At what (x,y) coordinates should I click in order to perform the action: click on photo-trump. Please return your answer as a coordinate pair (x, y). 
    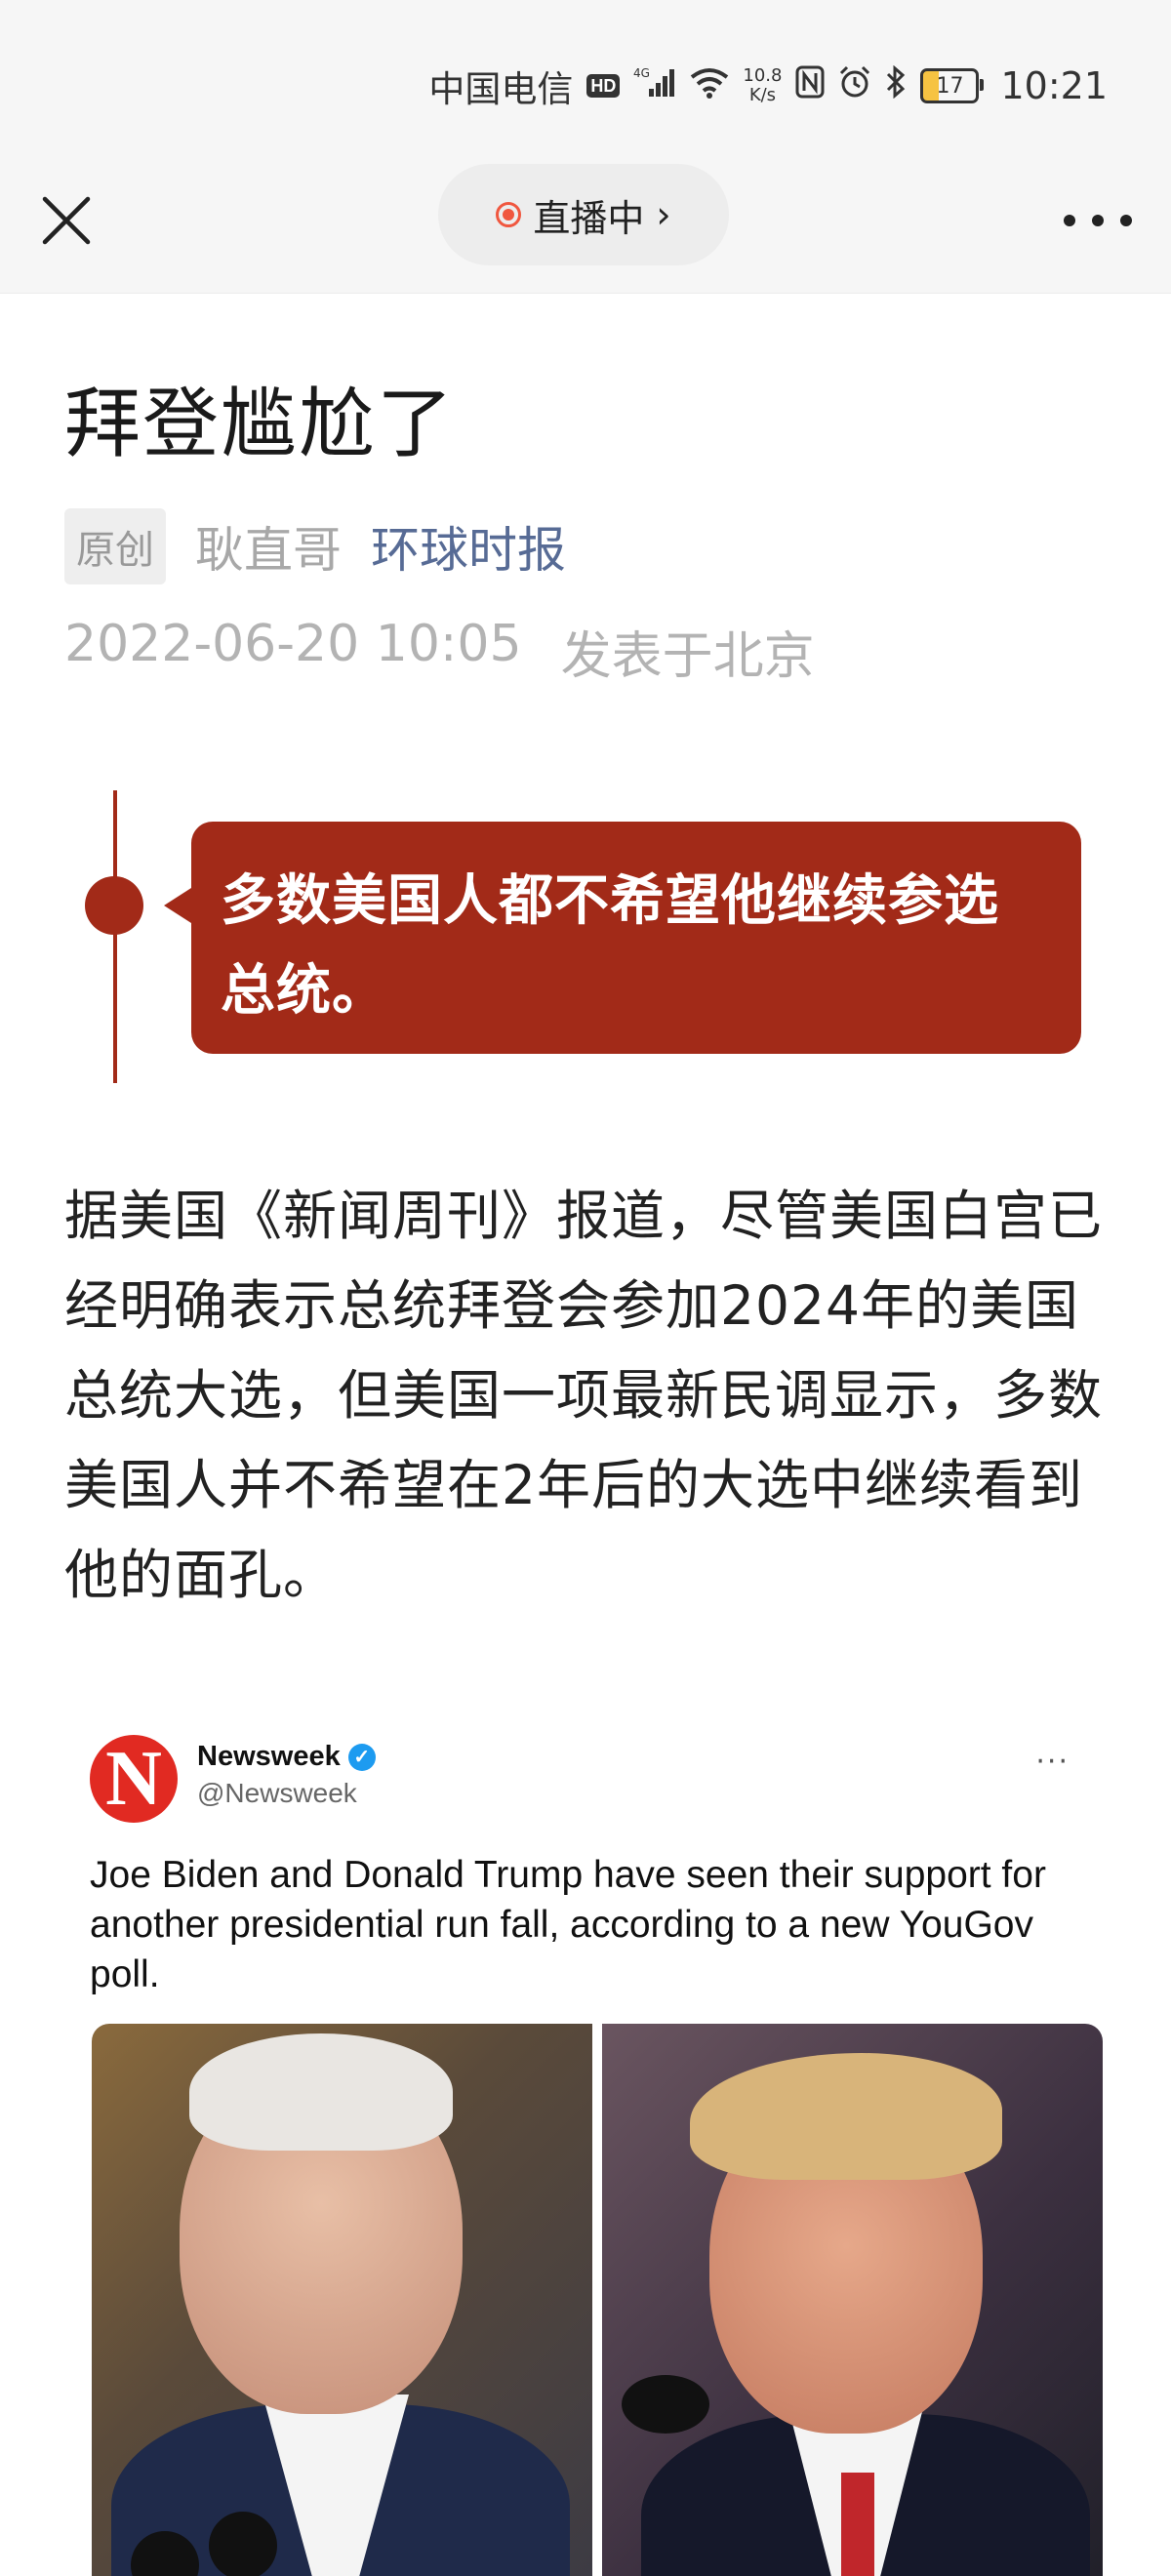
    Looking at the image, I should click on (852, 2300).